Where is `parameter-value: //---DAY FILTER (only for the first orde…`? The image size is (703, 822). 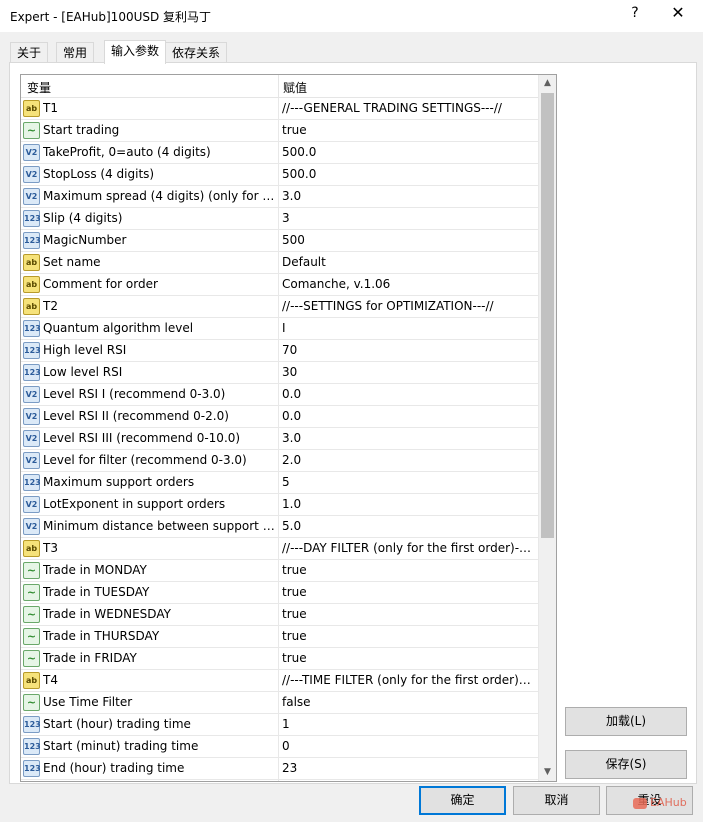
parameter-value: //---DAY FILTER (only for the first orde… is located at coordinates (408, 548).